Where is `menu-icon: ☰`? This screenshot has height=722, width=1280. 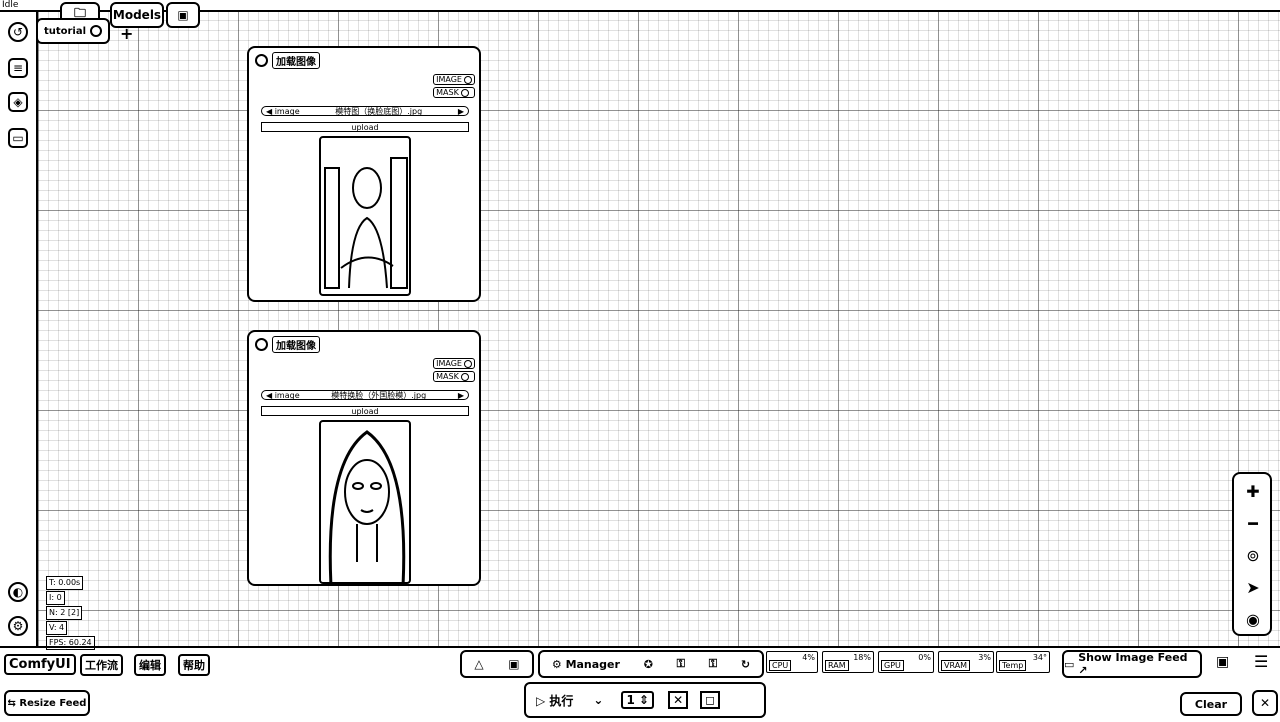 menu-icon: ☰ is located at coordinates (1261, 661).